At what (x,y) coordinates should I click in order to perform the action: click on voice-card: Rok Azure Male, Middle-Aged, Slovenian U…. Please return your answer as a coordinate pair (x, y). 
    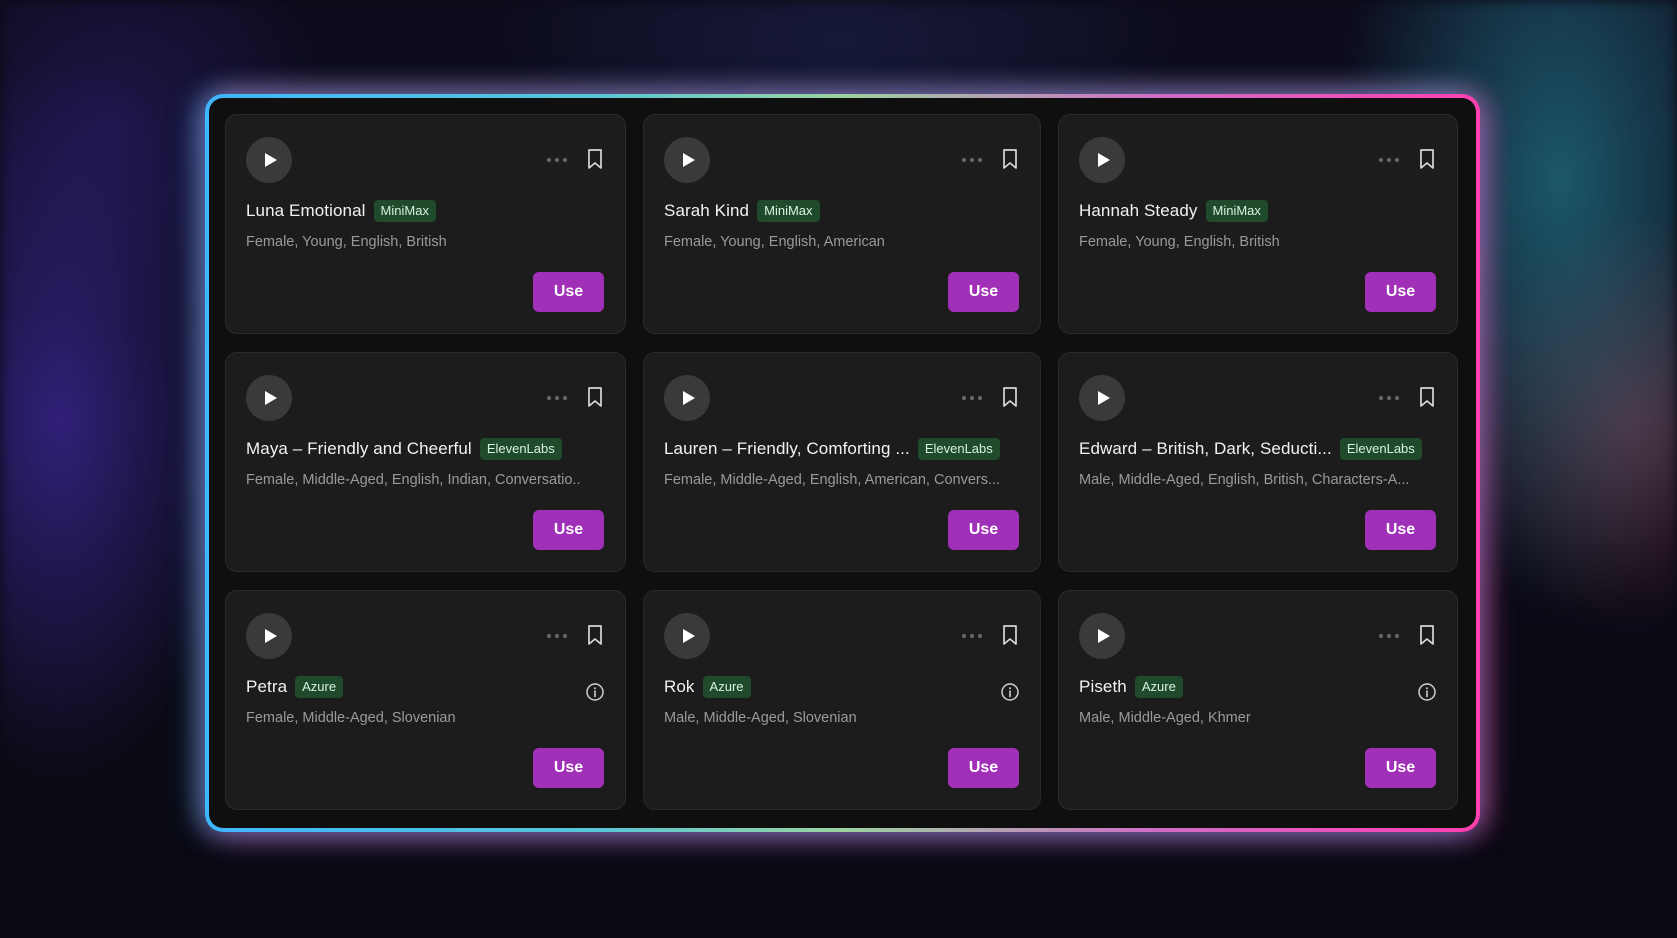
    Looking at the image, I should click on (842, 700).